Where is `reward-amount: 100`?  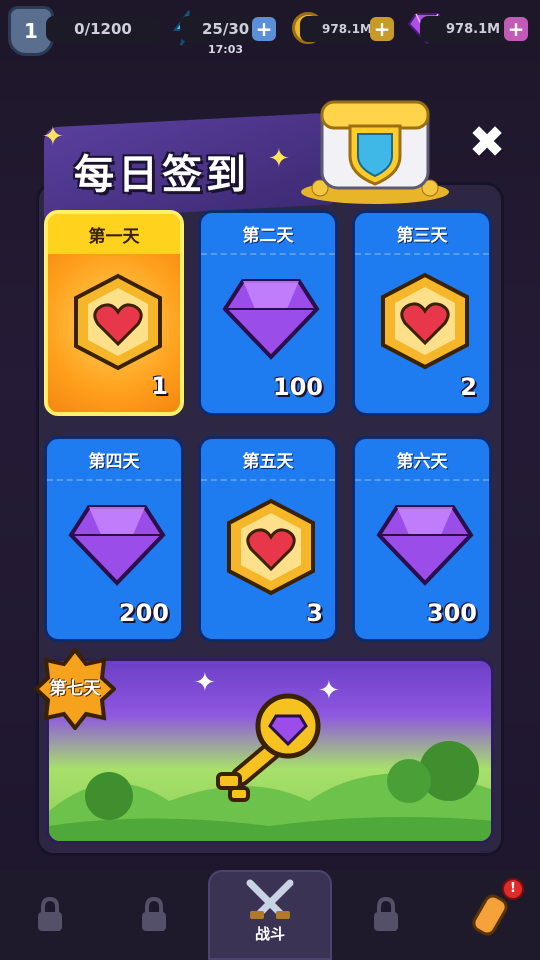 reward-amount: 100 is located at coordinates (297, 387).